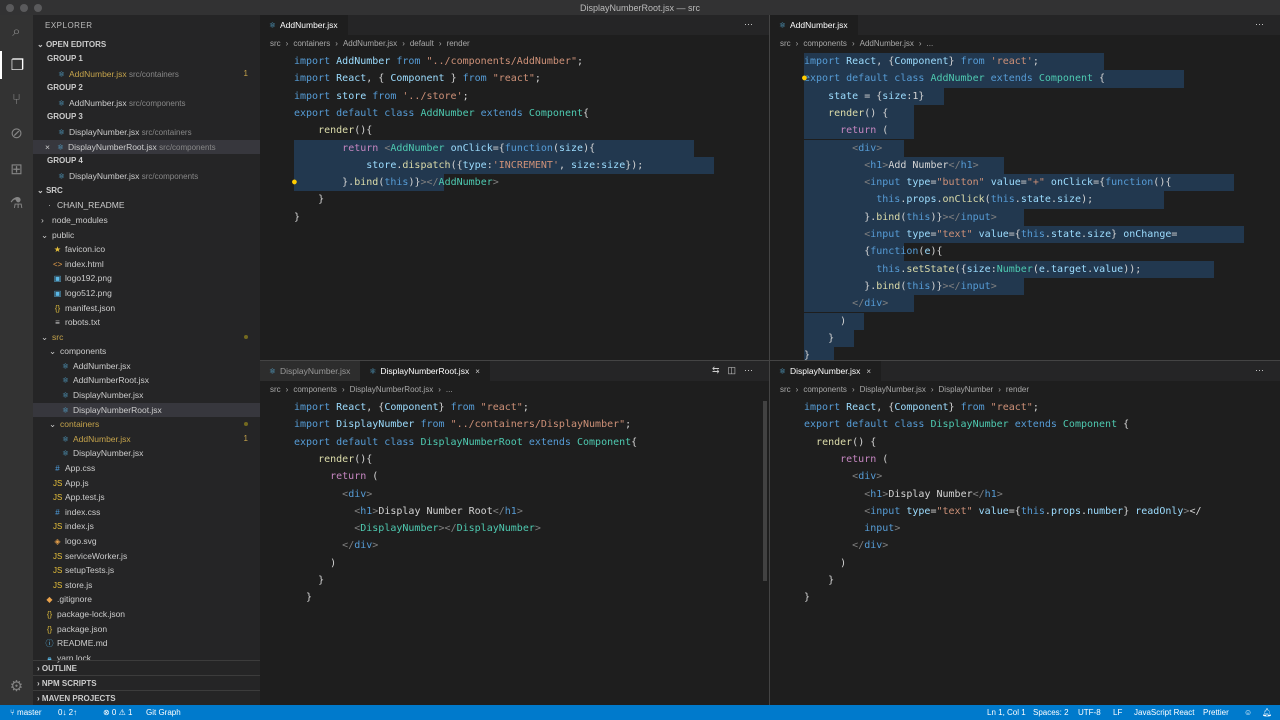 The height and width of the screenshot is (720, 1280). What do you see at coordinates (146, 249) in the screenshot?
I see `tree-file: ★ favicon.ico` at bounding box center [146, 249].